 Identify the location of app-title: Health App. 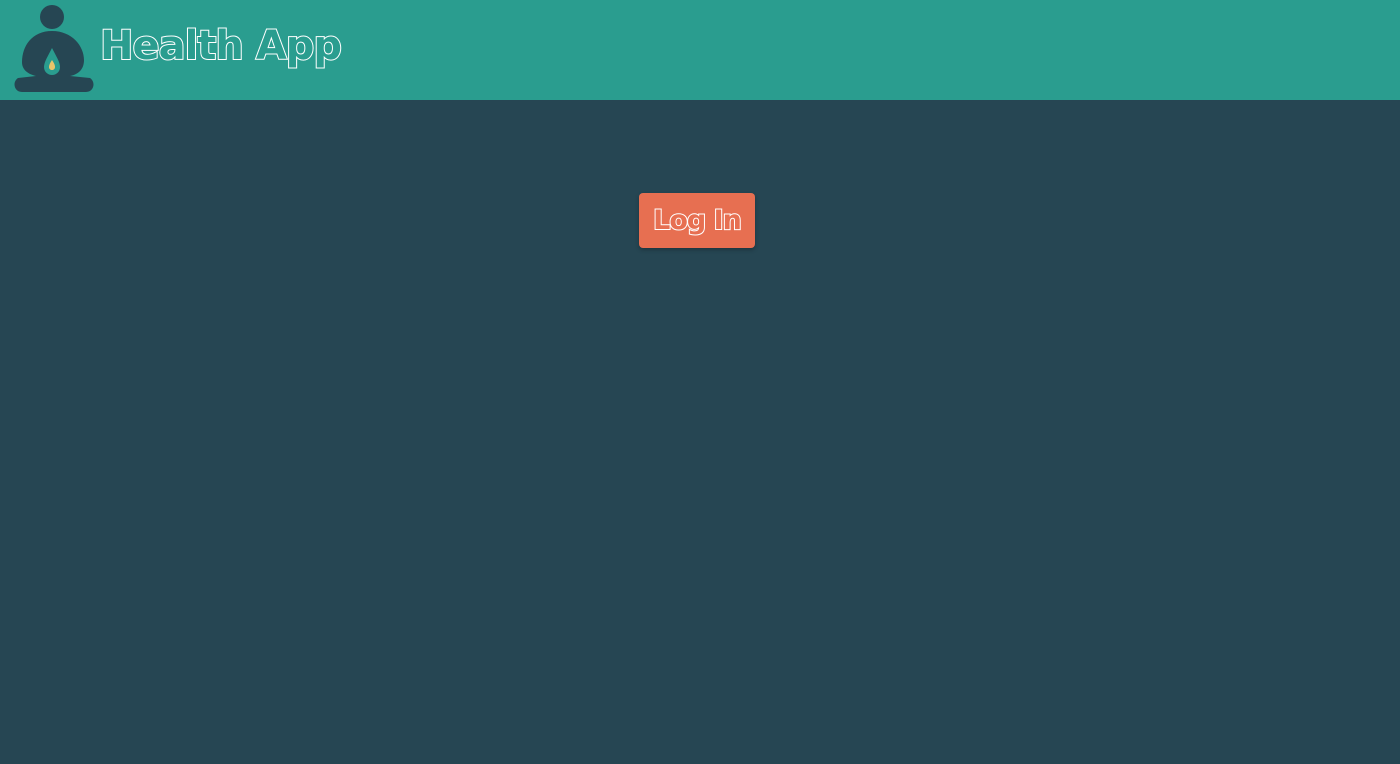
(221, 46).